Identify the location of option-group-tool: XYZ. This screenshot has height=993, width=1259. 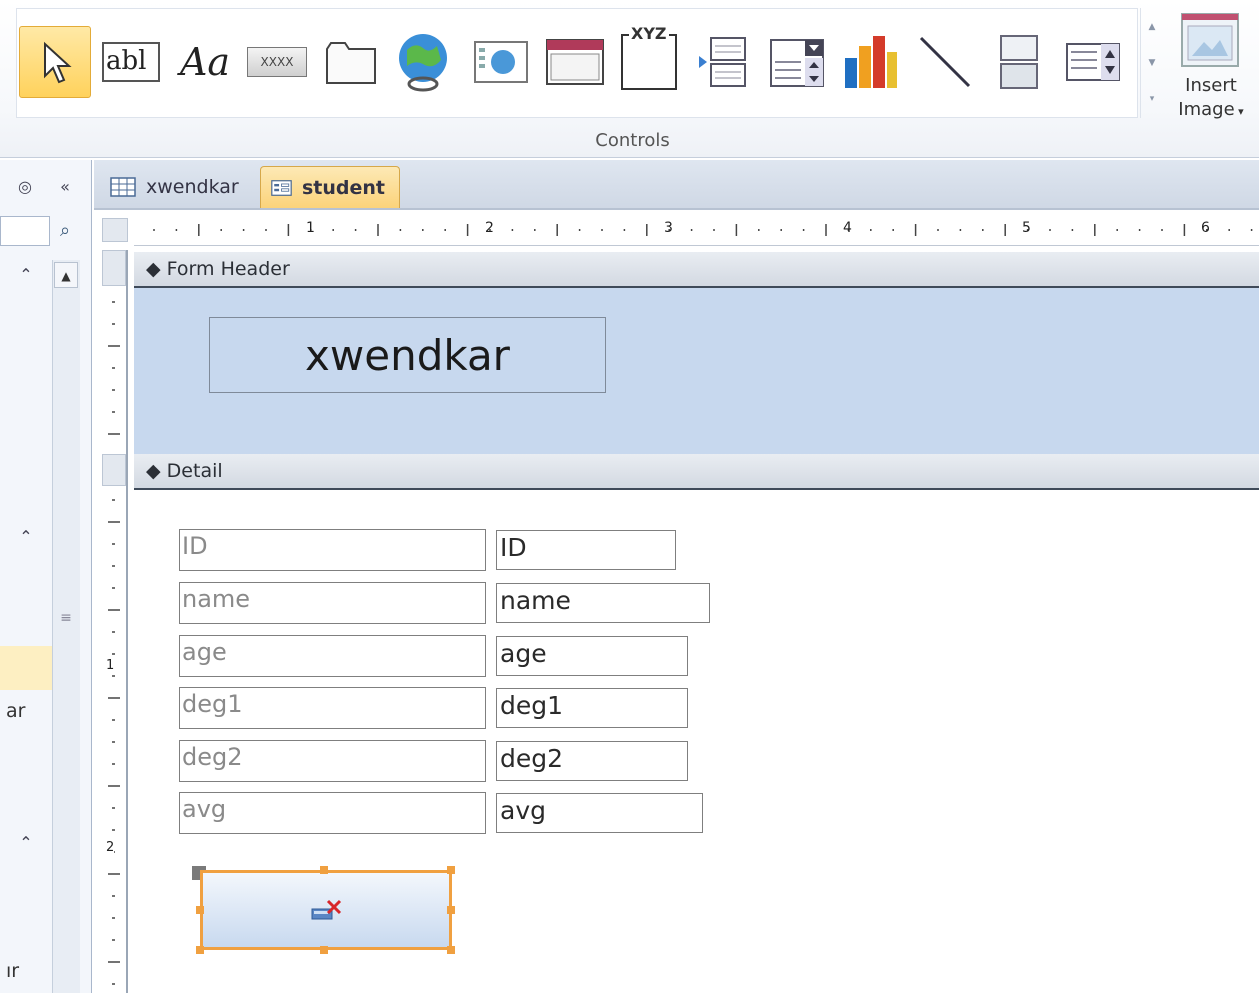
(649, 61).